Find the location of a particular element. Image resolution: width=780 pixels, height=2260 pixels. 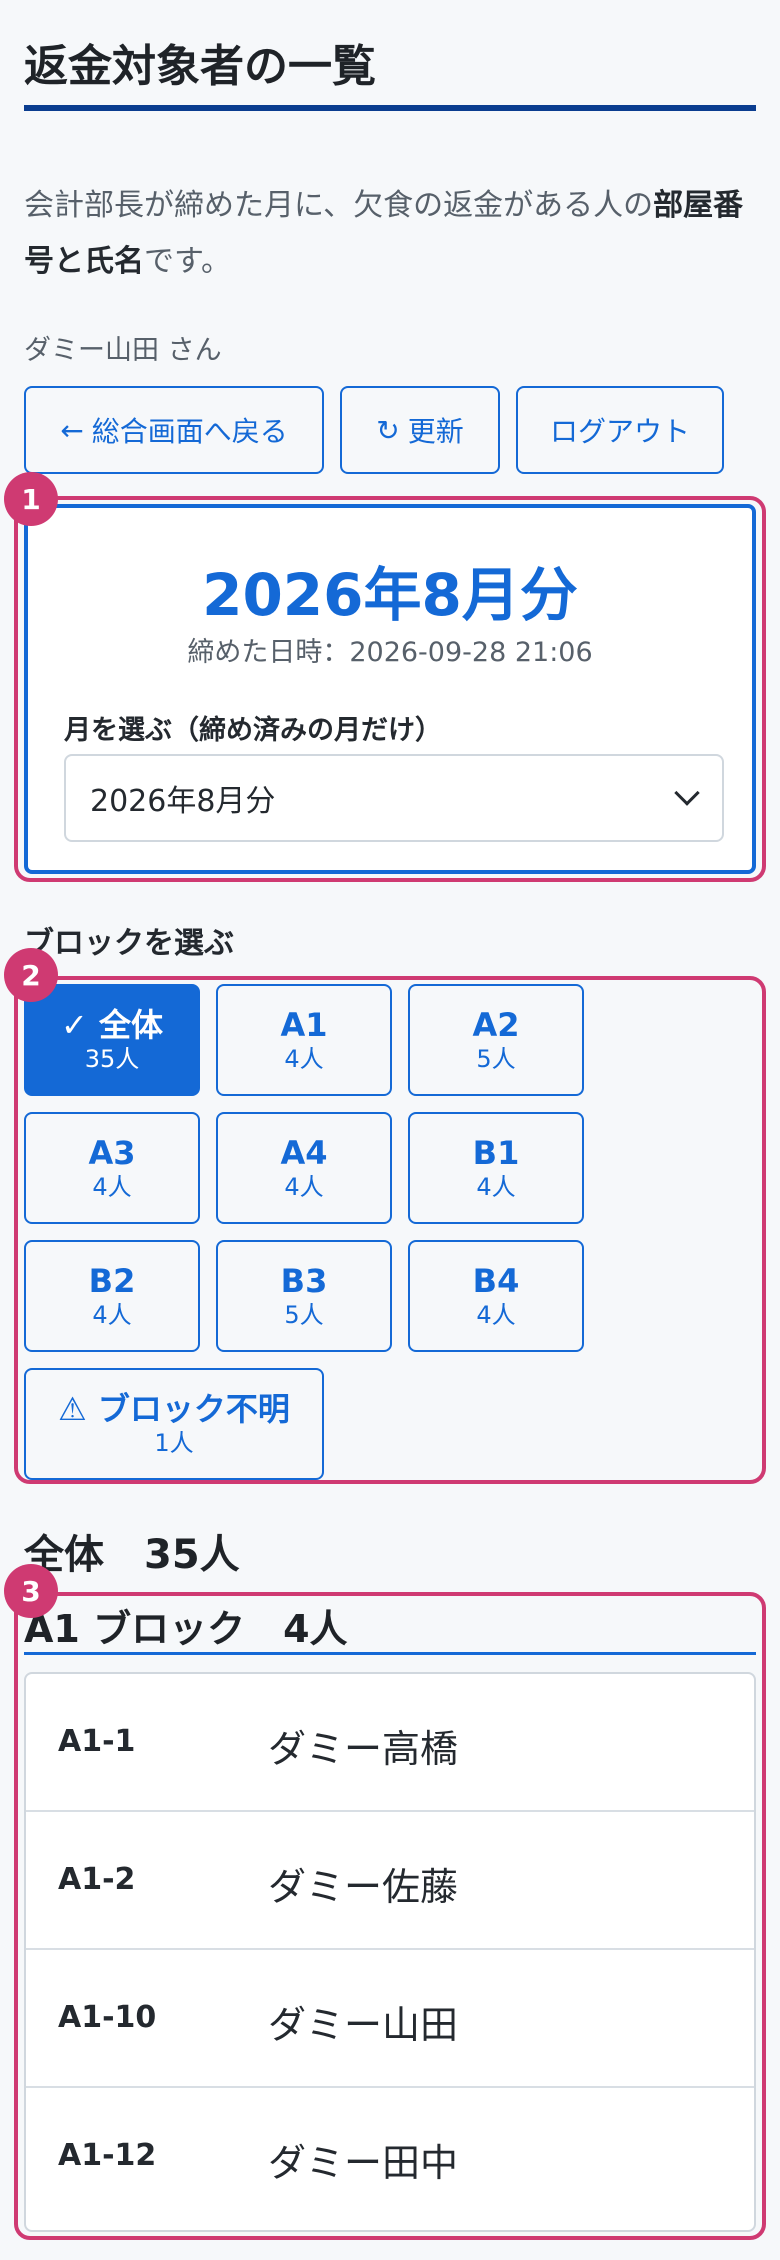

group-divider is located at coordinates (390, 1653).